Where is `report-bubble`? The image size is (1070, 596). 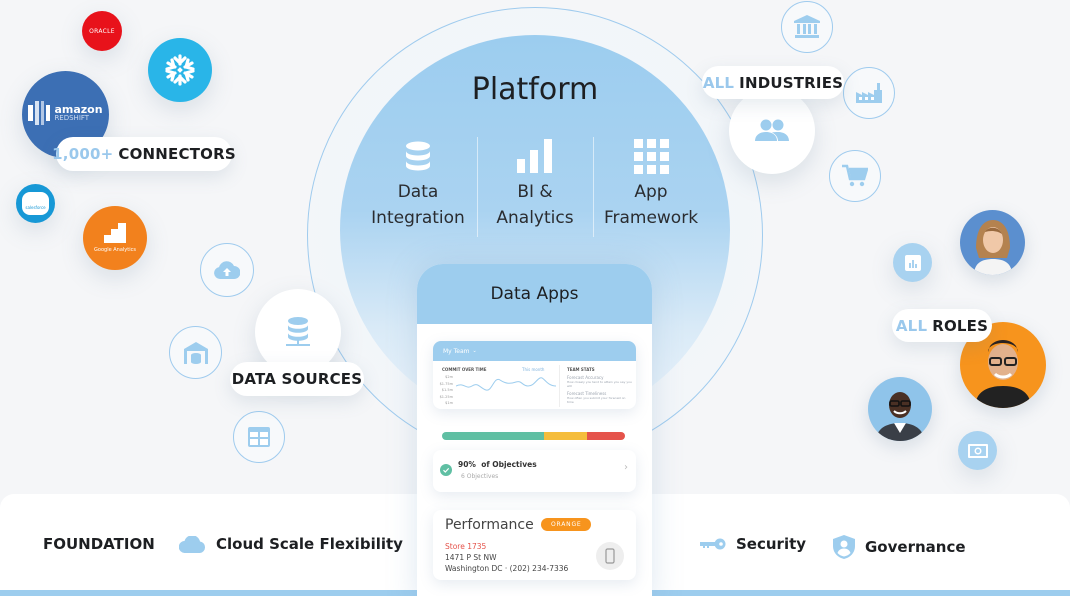
report-bubble is located at coordinates (912, 262).